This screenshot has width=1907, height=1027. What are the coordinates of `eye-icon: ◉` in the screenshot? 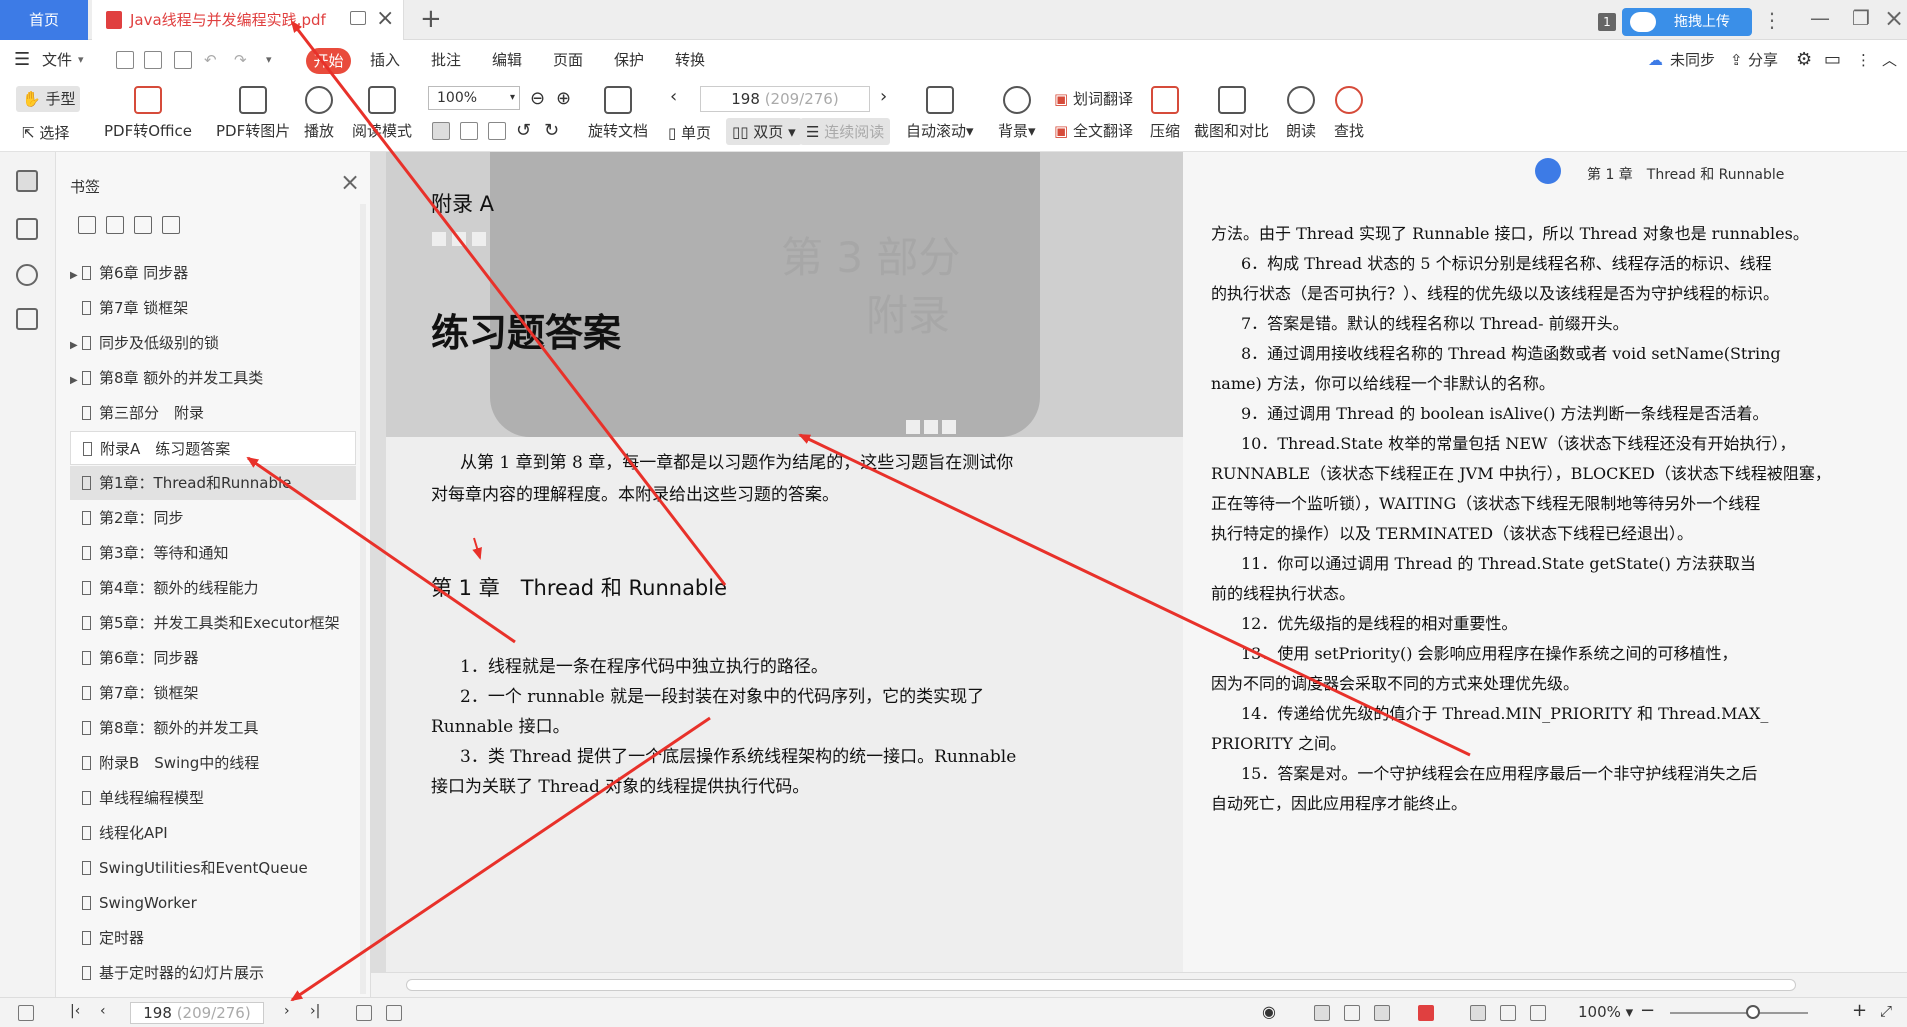 It's located at (1269, 1011).